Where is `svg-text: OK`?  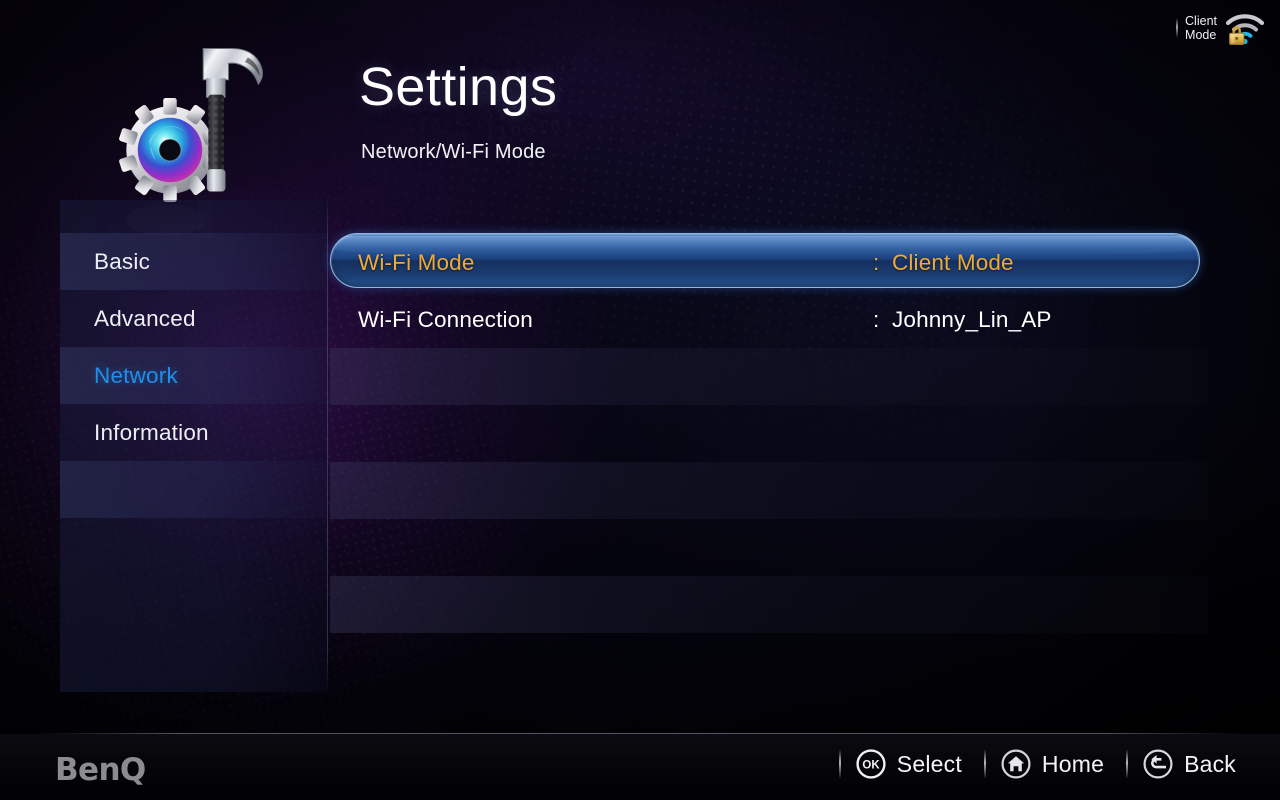
svg-text: OK is located at coordinates (871, 765).